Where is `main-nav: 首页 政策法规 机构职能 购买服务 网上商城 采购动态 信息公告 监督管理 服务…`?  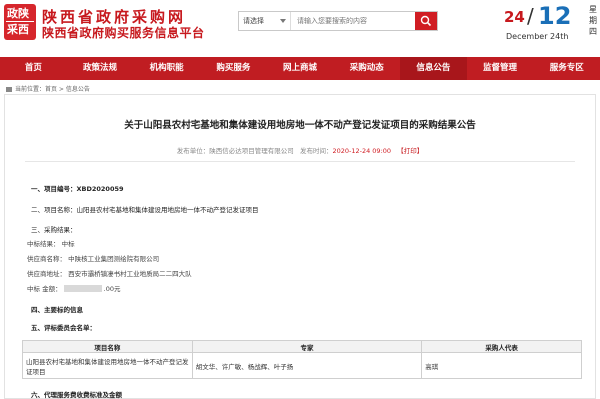
main-nav: 首页 政策法规 机构职能 购买服务 网上商城 采购动态 信息公告 监督管理 服务… is located at coordinates (300, 68).